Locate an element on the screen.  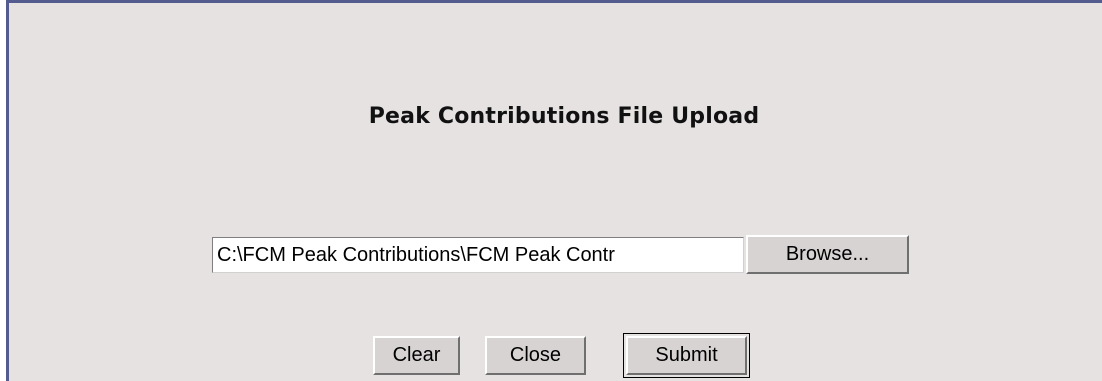
close-button: Close is located at coordinates (535, 355).